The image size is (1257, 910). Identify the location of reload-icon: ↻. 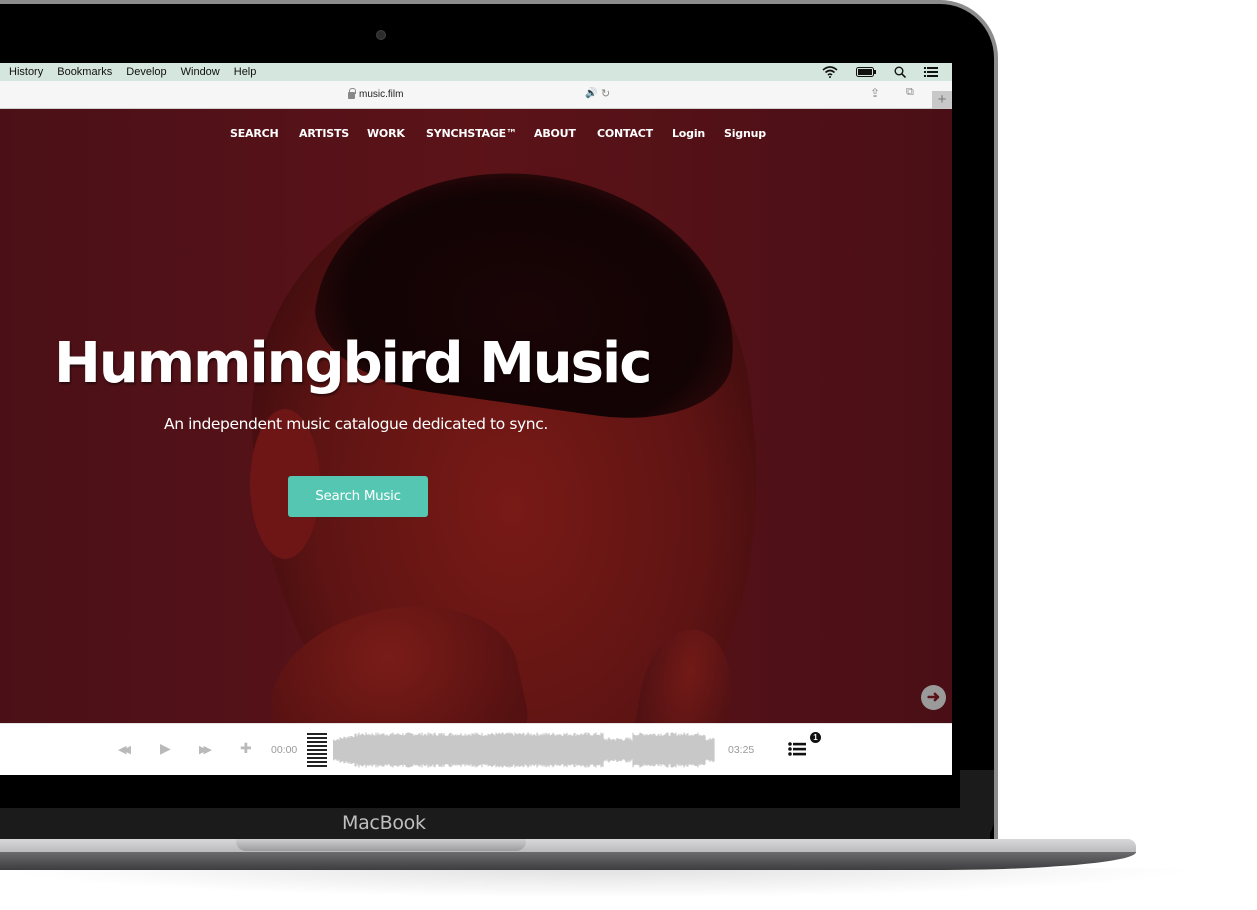
(605, 93).